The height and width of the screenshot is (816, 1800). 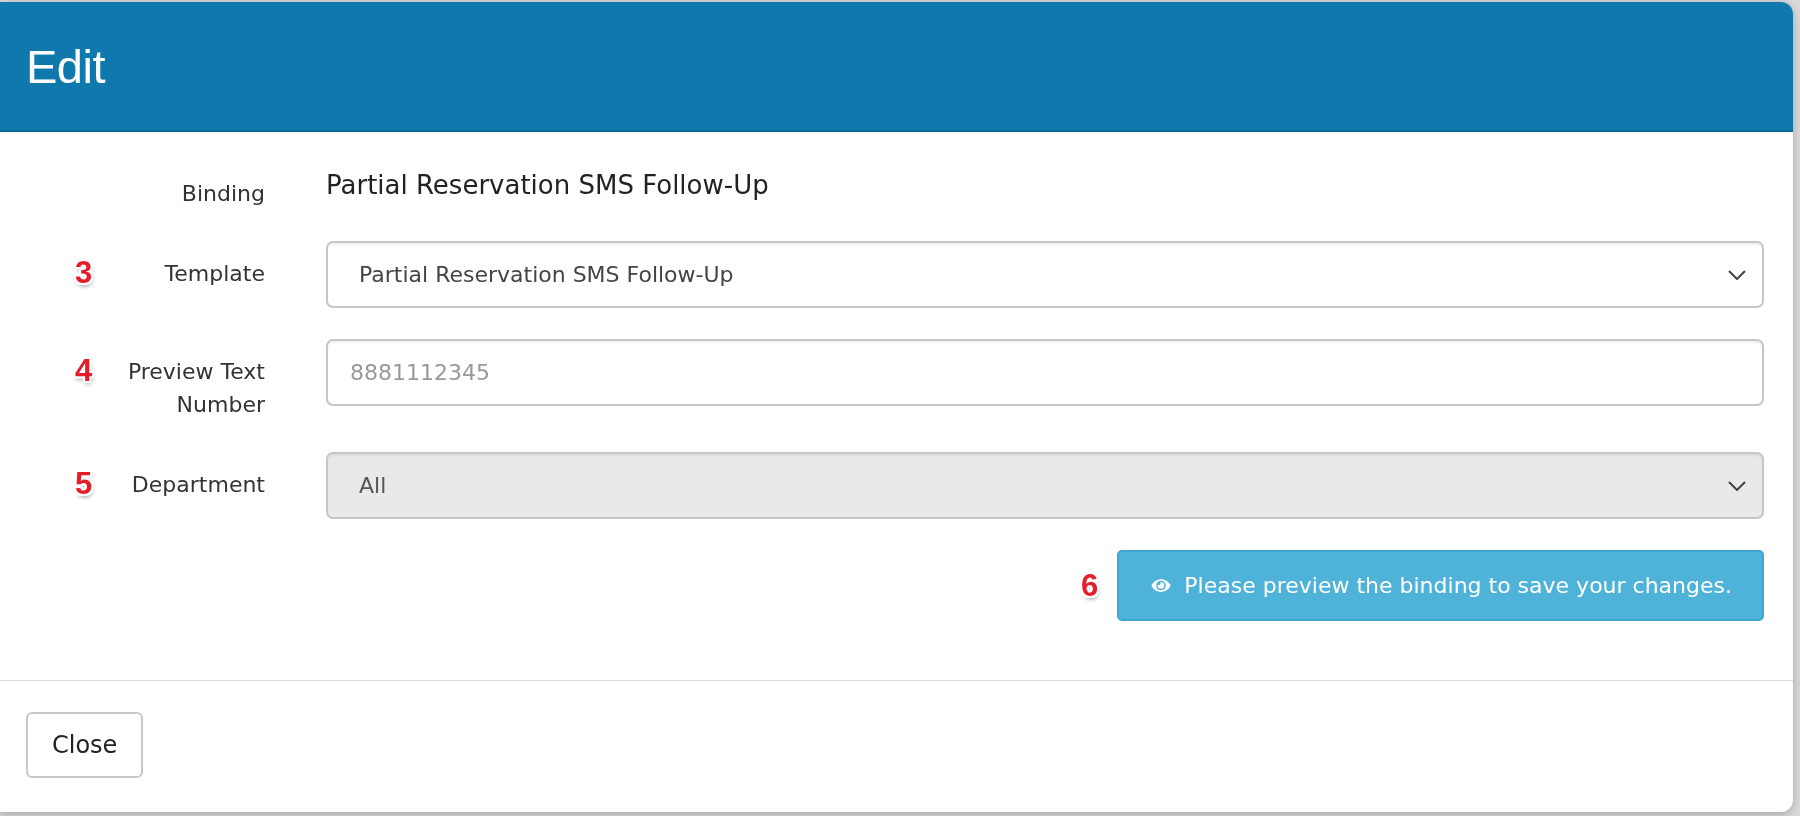 I want to click on step-marker: 3, so click(x=84, y=273).